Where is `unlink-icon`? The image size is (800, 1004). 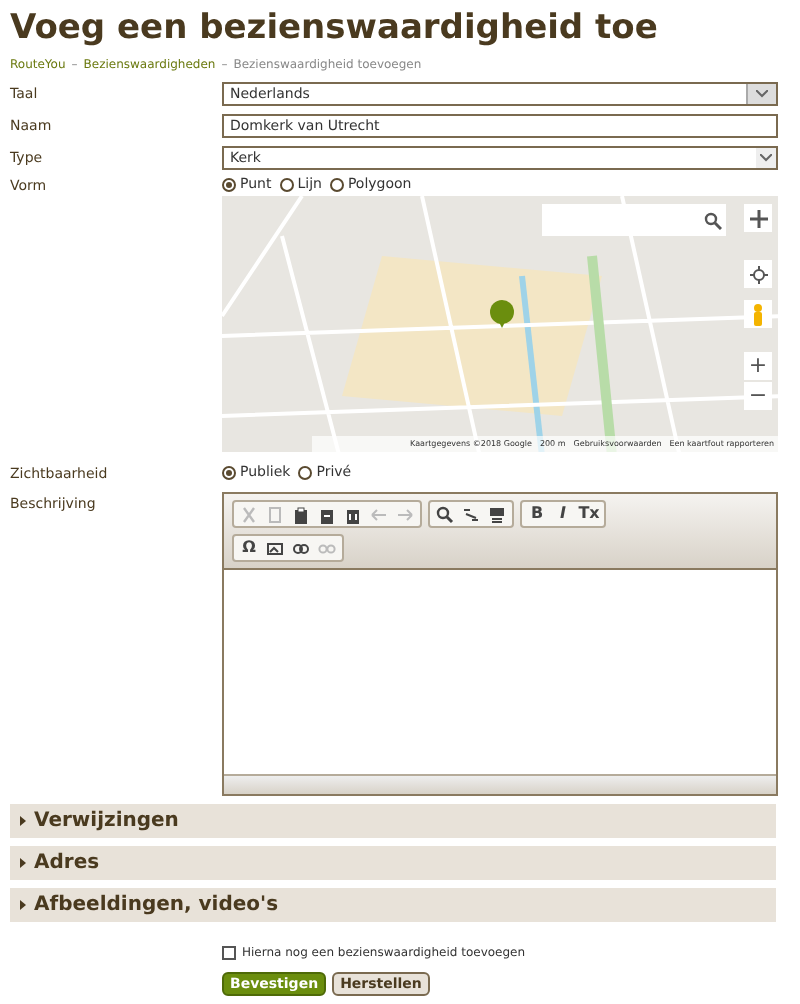
unlink-icon is located at coordinates (327, 548).